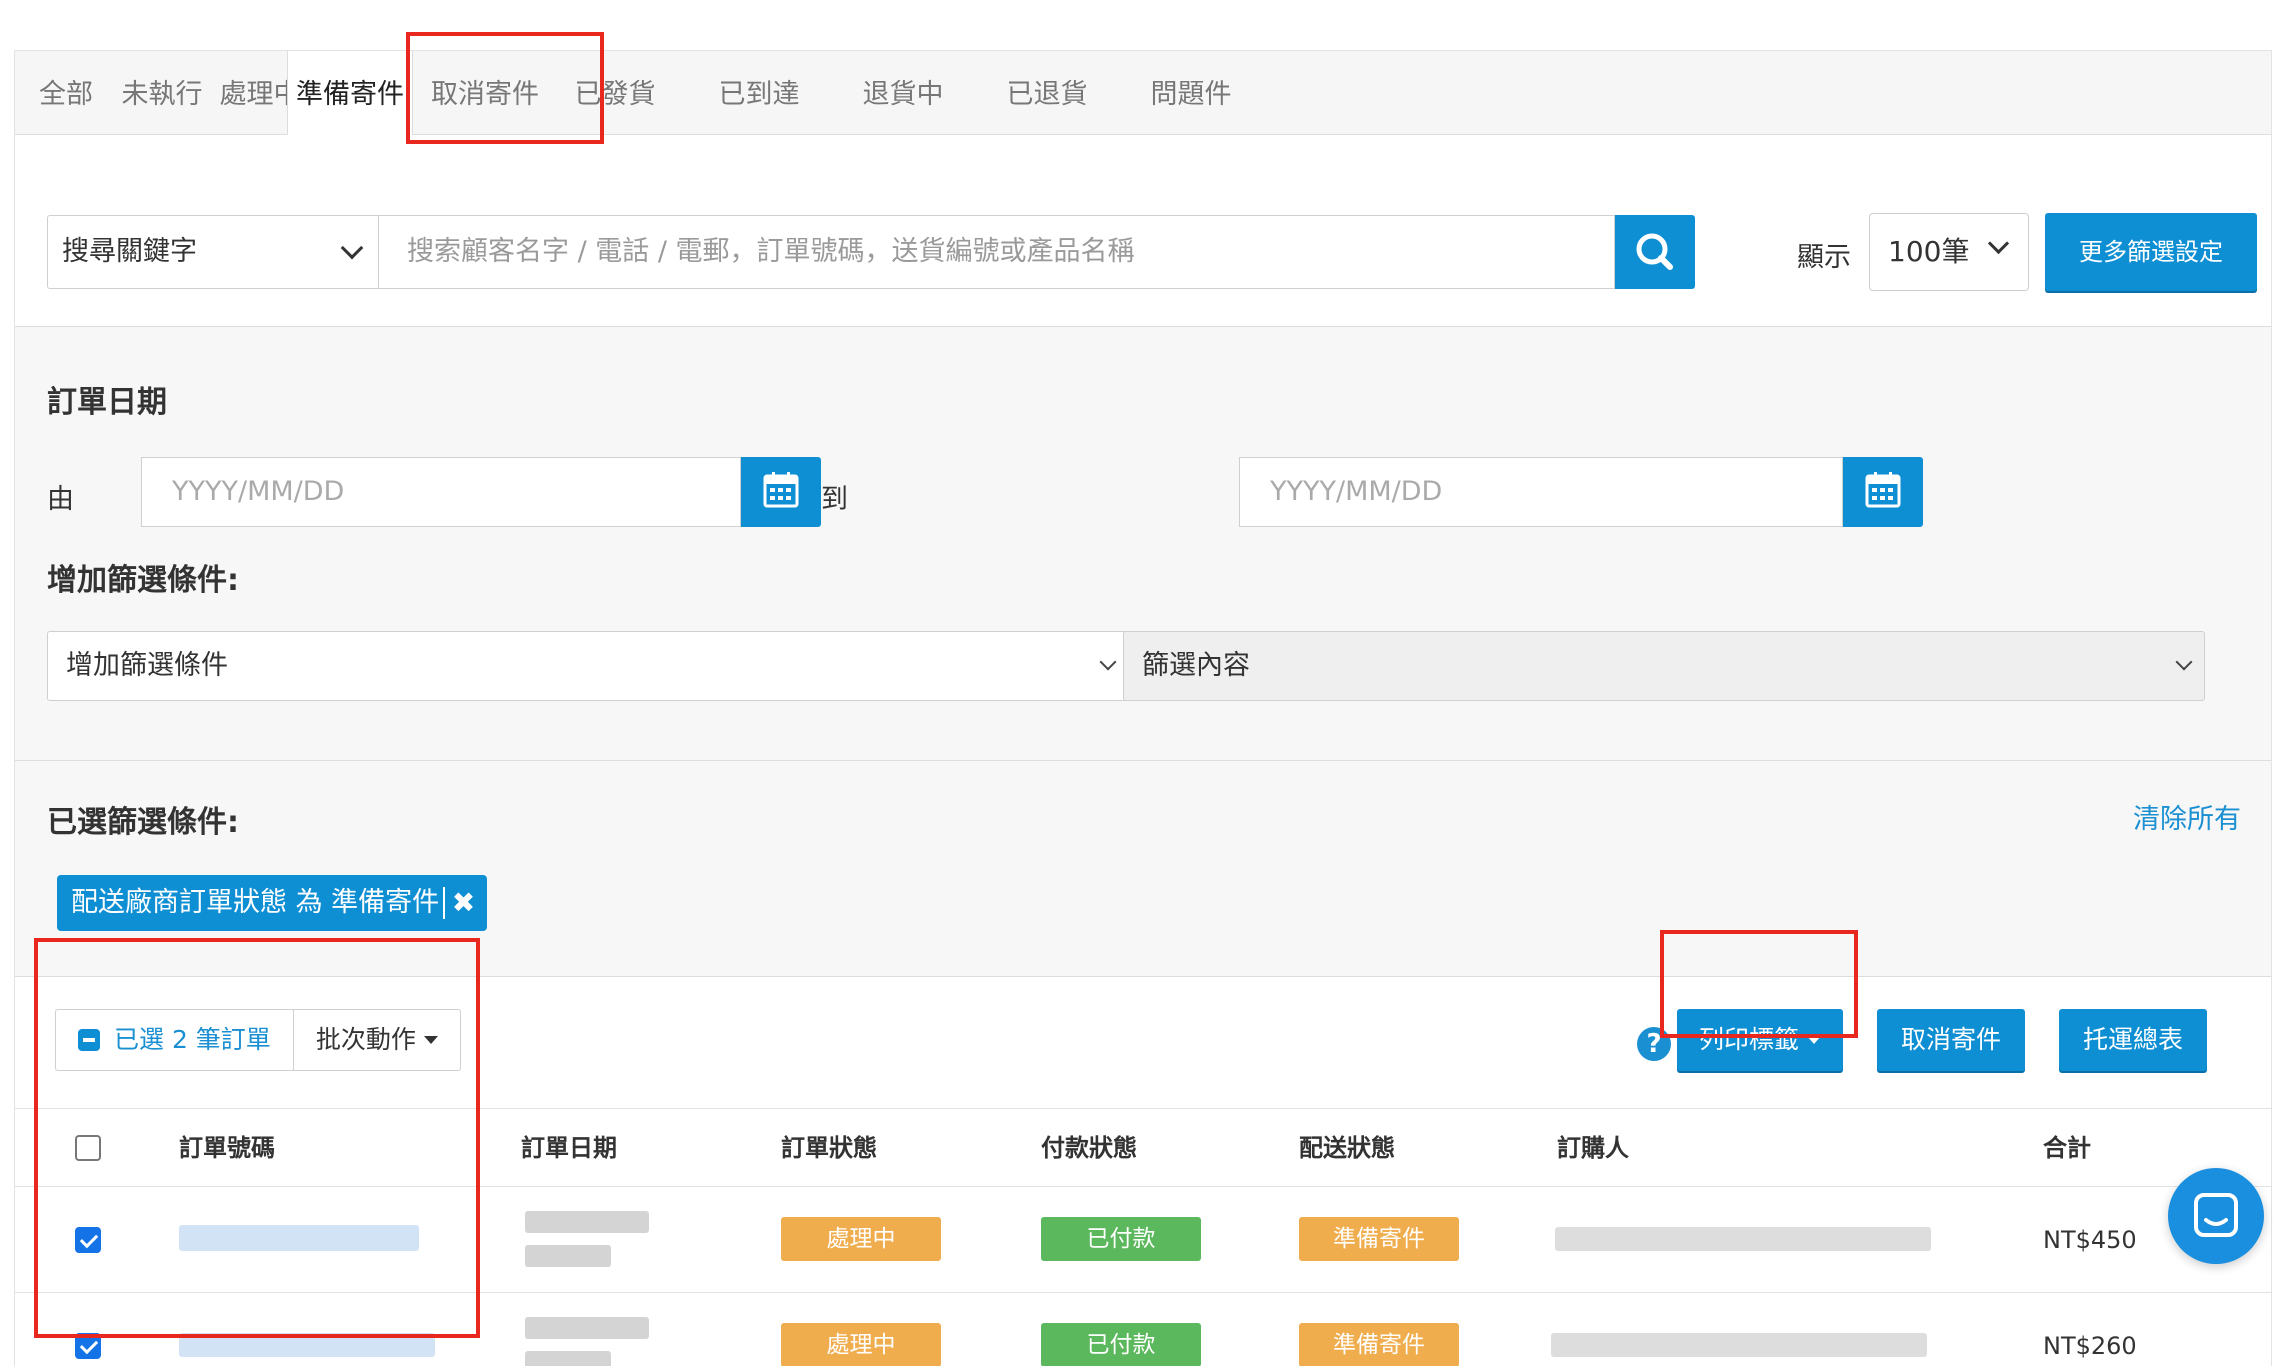 The width and height of the screenshot is (2292, 1366). Describe the element at coordinates (1748, 1039) in the screenshot. I see `print-label-text: 列印標籤` at that location.